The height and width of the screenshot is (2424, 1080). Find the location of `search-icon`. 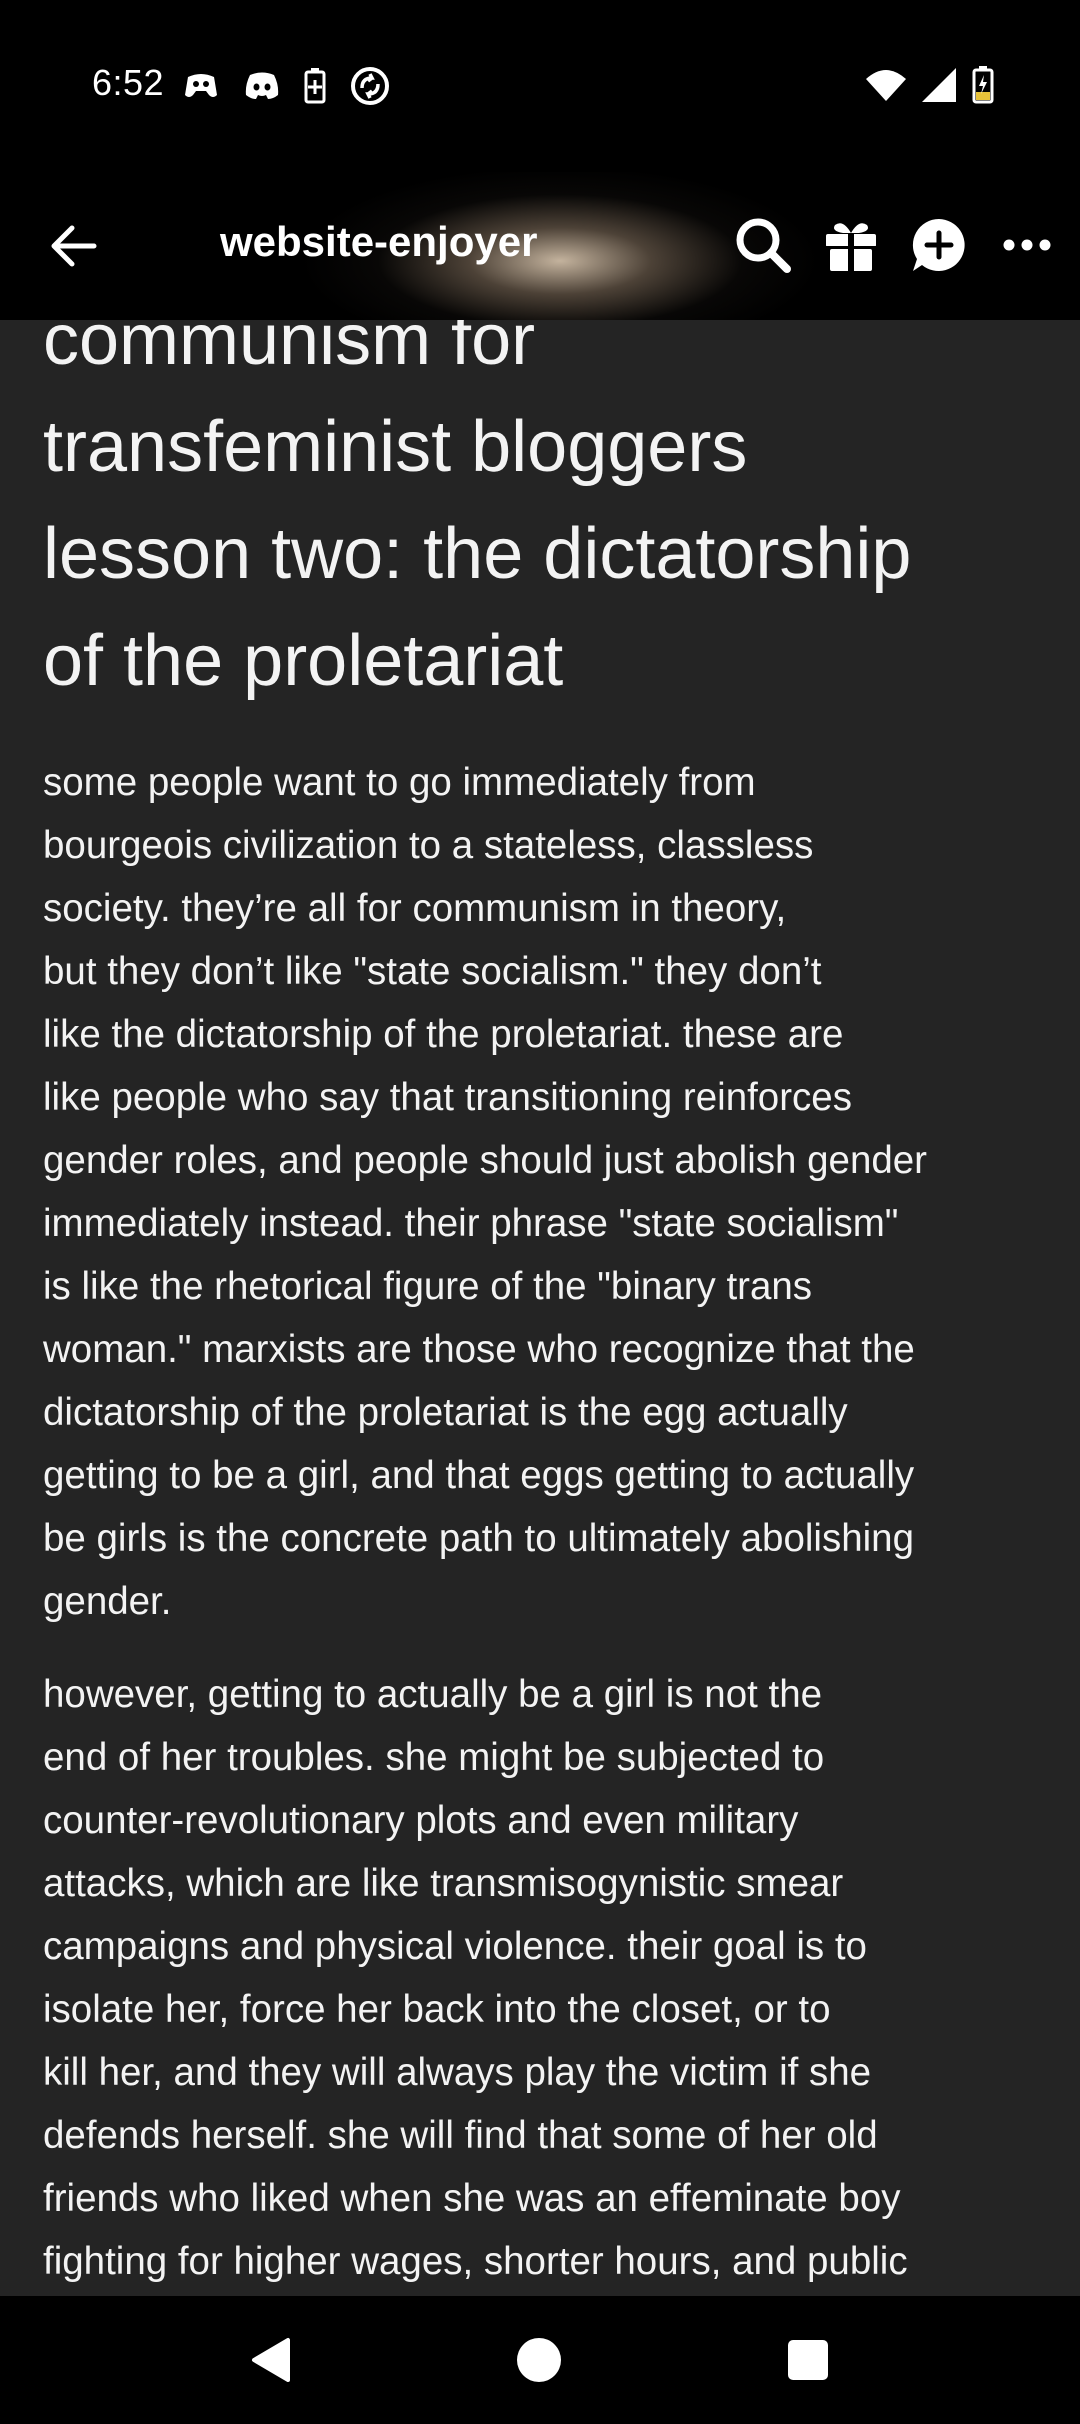

search-icon is located at coordinates (763, 245).